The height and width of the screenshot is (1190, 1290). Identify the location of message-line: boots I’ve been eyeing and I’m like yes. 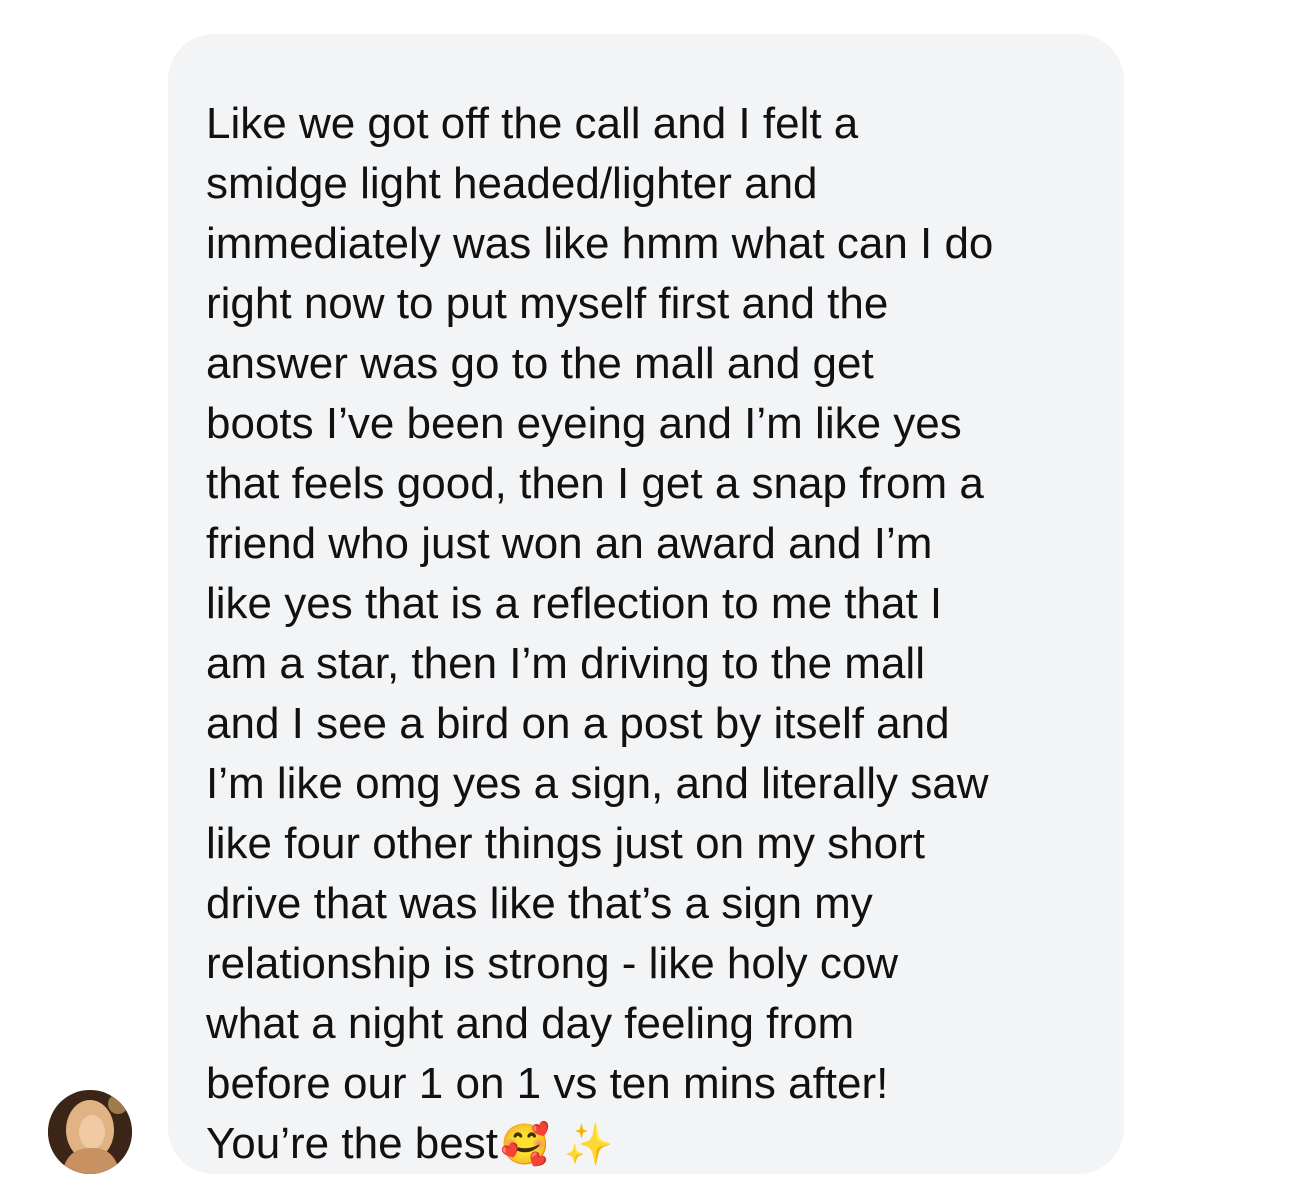
(584, 423).